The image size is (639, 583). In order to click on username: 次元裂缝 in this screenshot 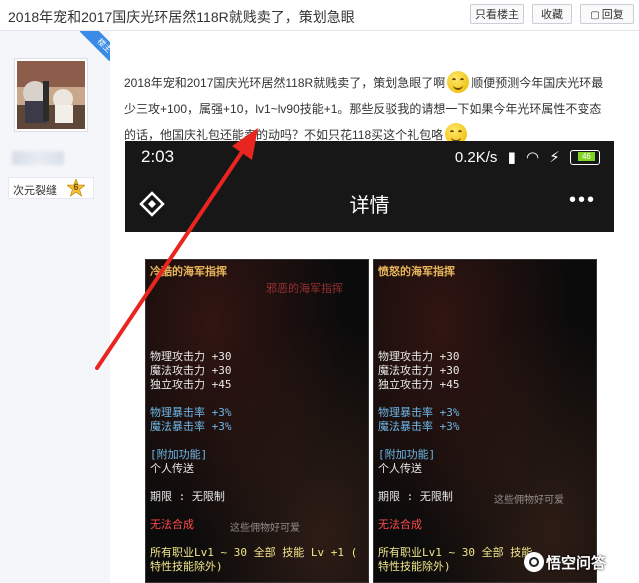, I will do `click(35, 190)`.